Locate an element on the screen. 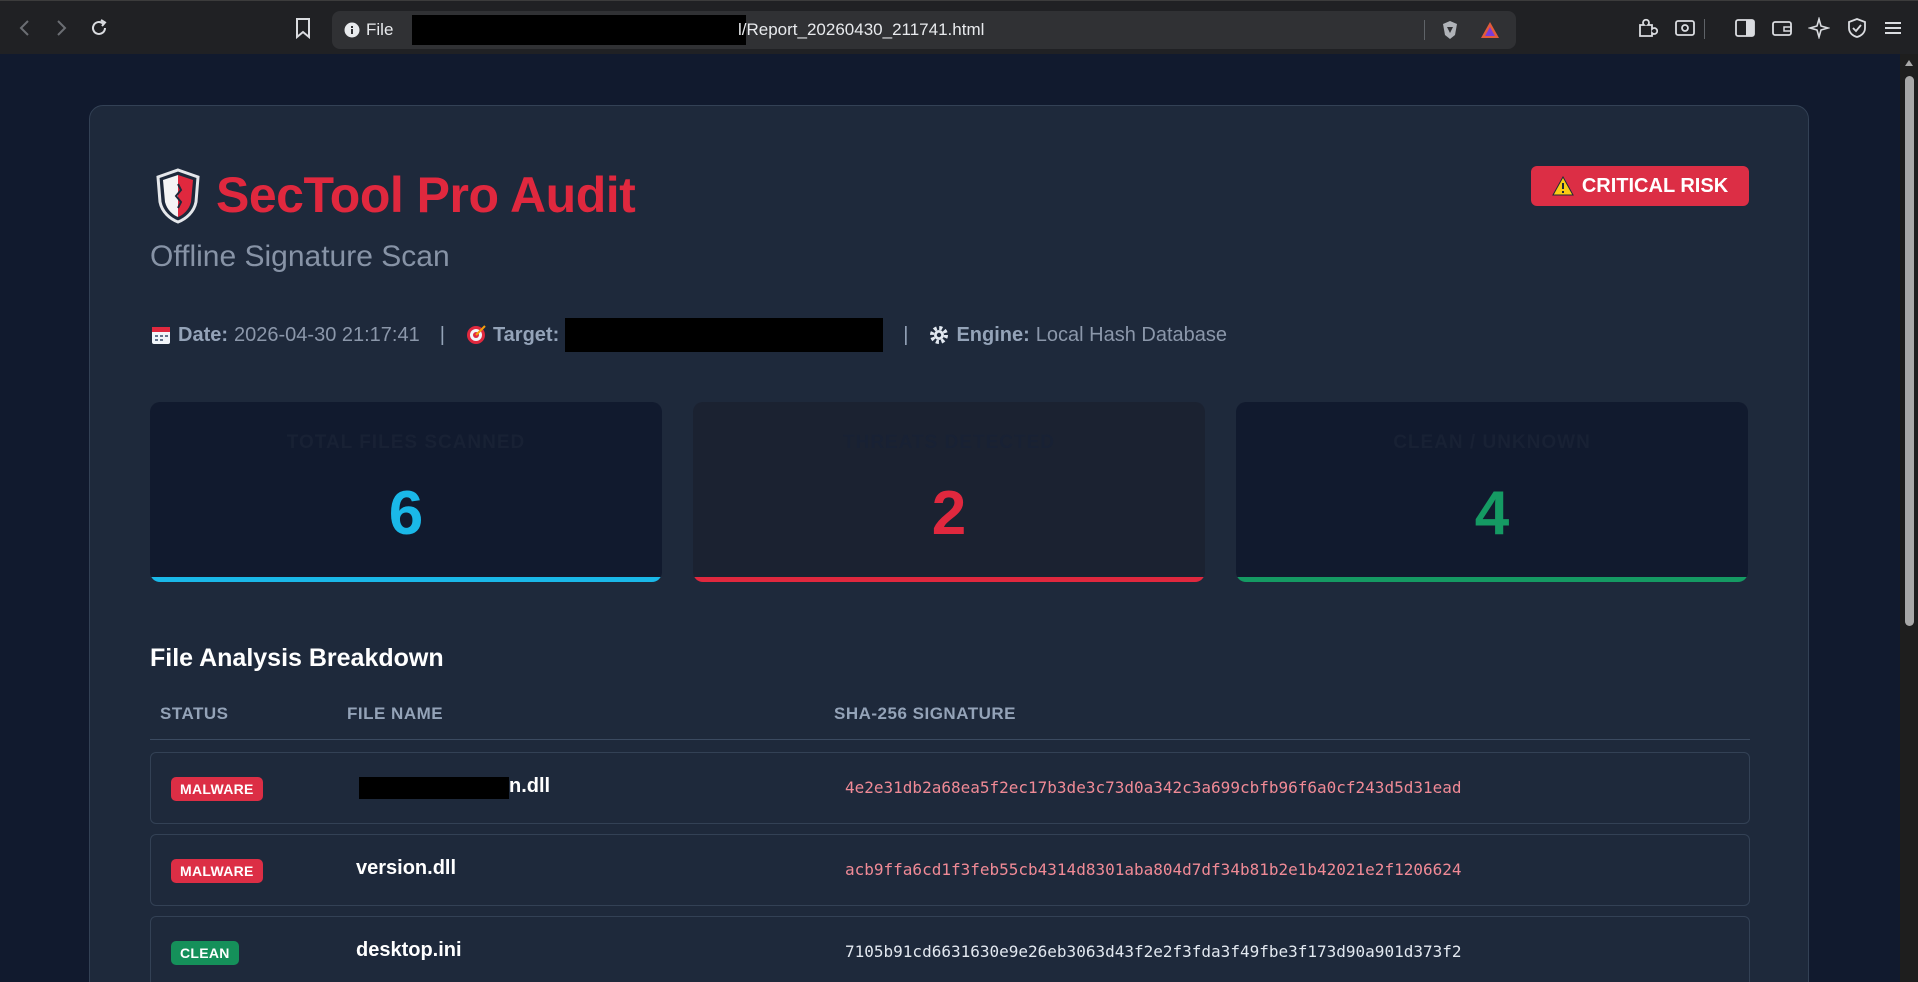 The image size is (1918, 982). risk-badge-label: CRITICAL RISK is located at coordinates (1655, 185).